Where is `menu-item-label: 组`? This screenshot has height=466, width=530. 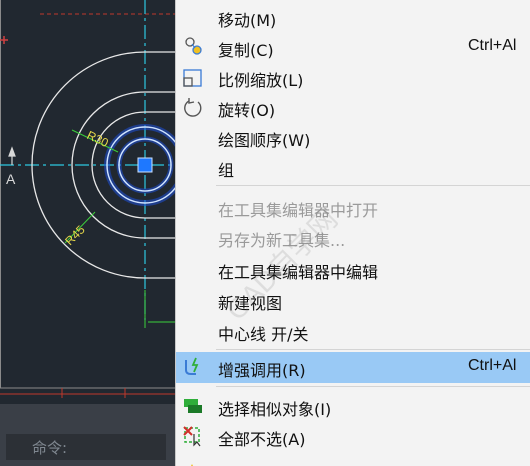 menu-item-label: 组 is located at coordinates (226, 170).